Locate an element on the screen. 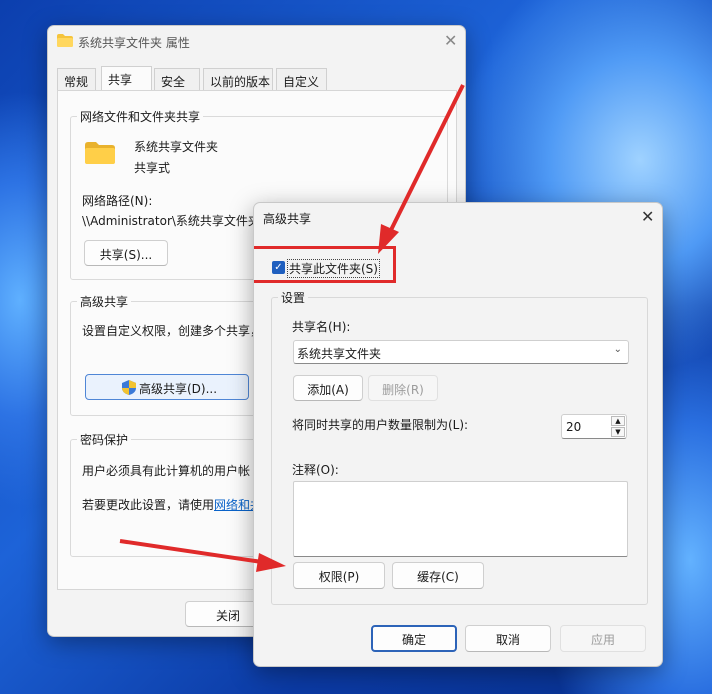 This screenshot has height=694, width=712. caching-button: 缓存(C) is located at coordinates (438, 575).